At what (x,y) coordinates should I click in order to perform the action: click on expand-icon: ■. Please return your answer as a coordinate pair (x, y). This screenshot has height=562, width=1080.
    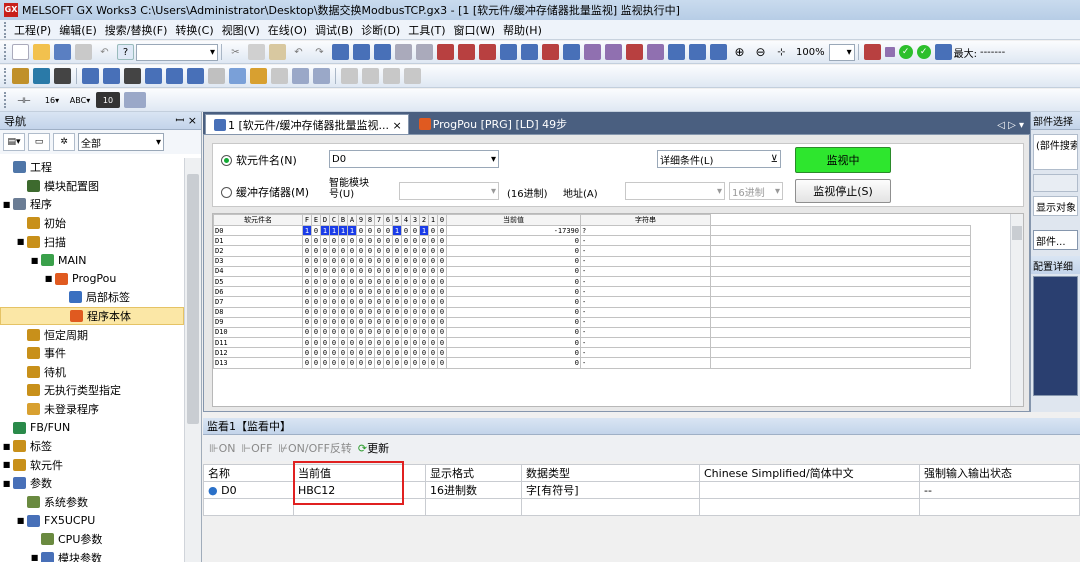
    Looking at the image, I should click on (48, 278).